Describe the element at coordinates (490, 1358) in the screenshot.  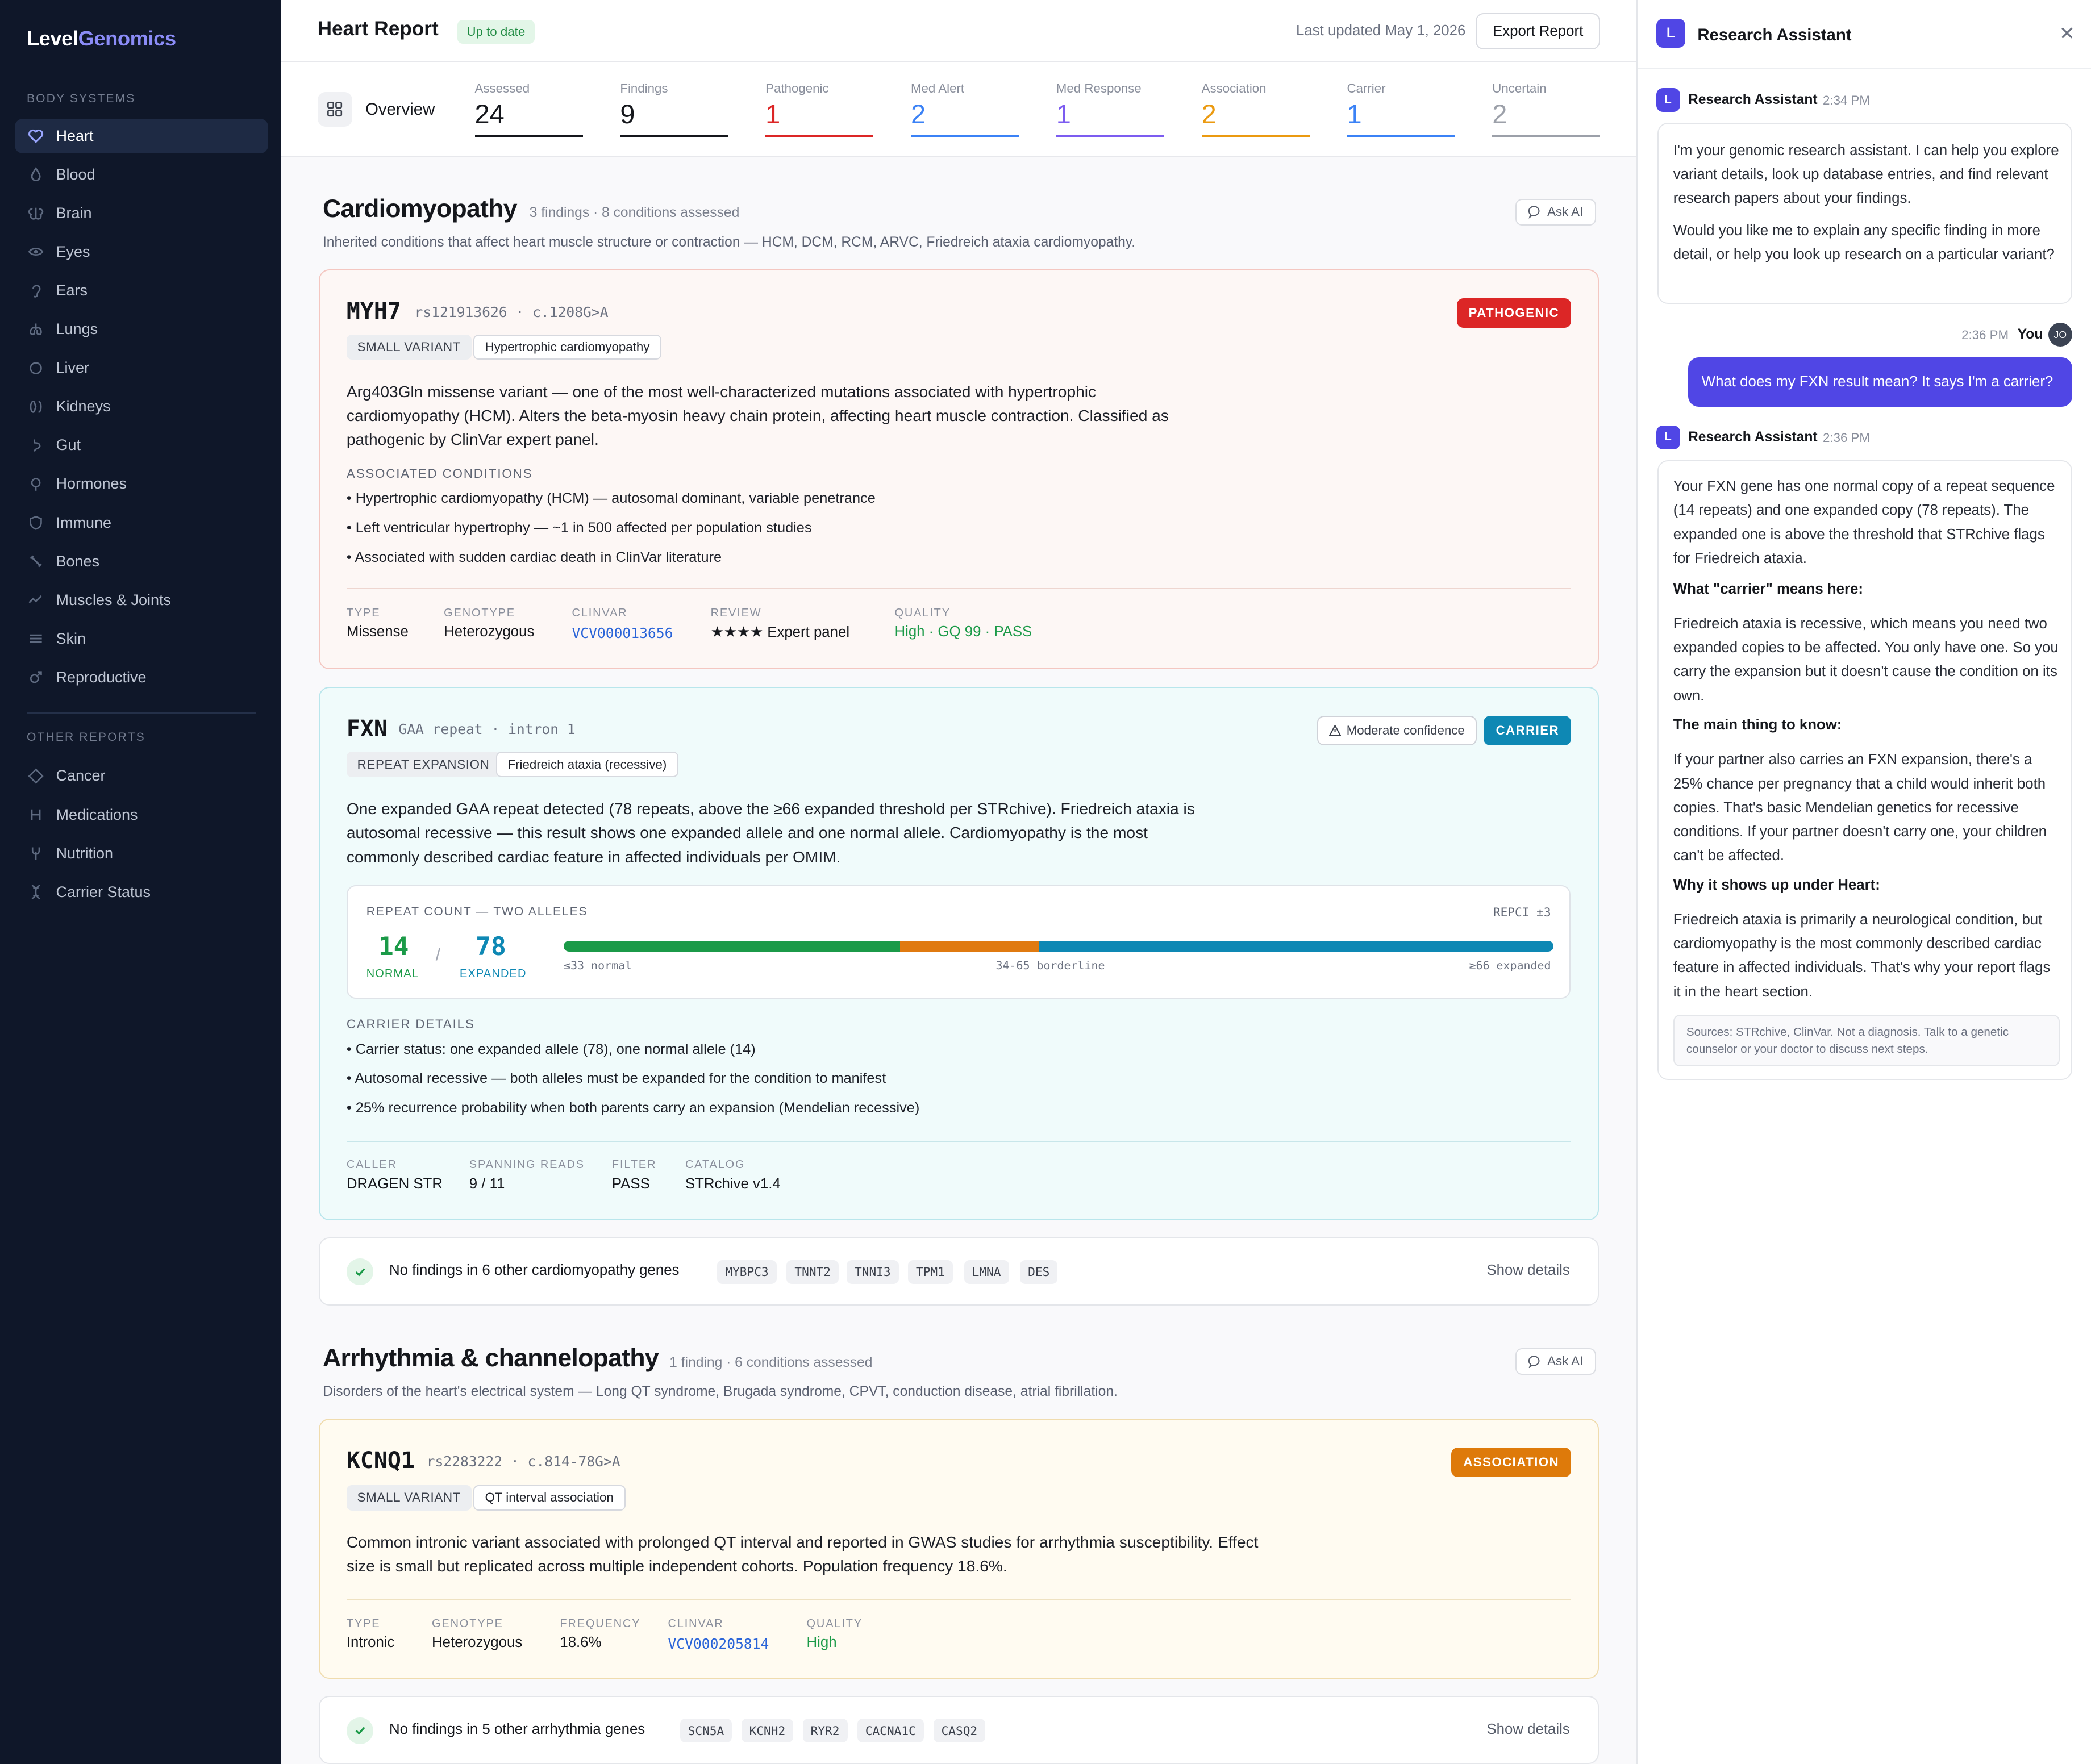
I see `section-title-arrhythmia: Arrhythmia & channelopathy` at that location.